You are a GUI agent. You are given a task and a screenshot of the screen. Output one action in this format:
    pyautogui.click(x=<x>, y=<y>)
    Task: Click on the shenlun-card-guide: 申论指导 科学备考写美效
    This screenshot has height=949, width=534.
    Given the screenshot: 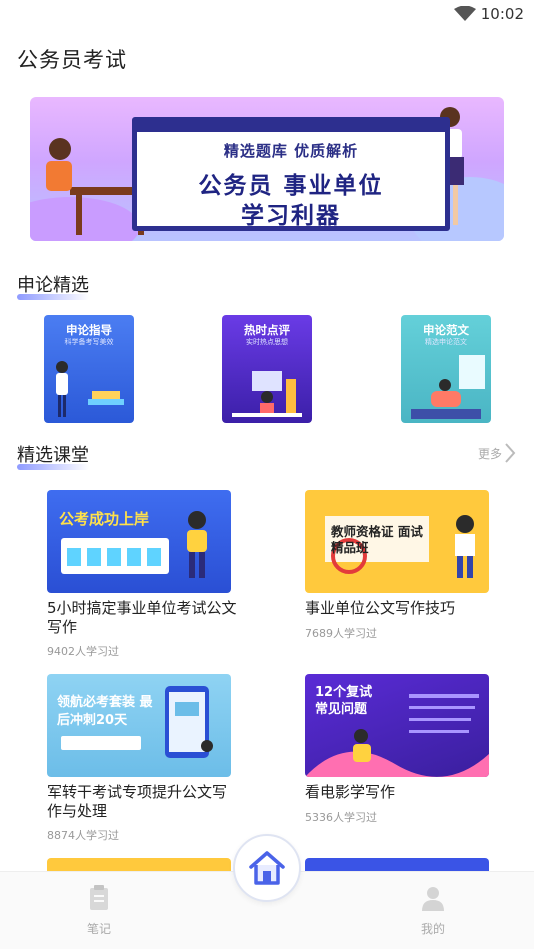 What is the action you would take?
    pyautogui.click(x=89, y=369)
    